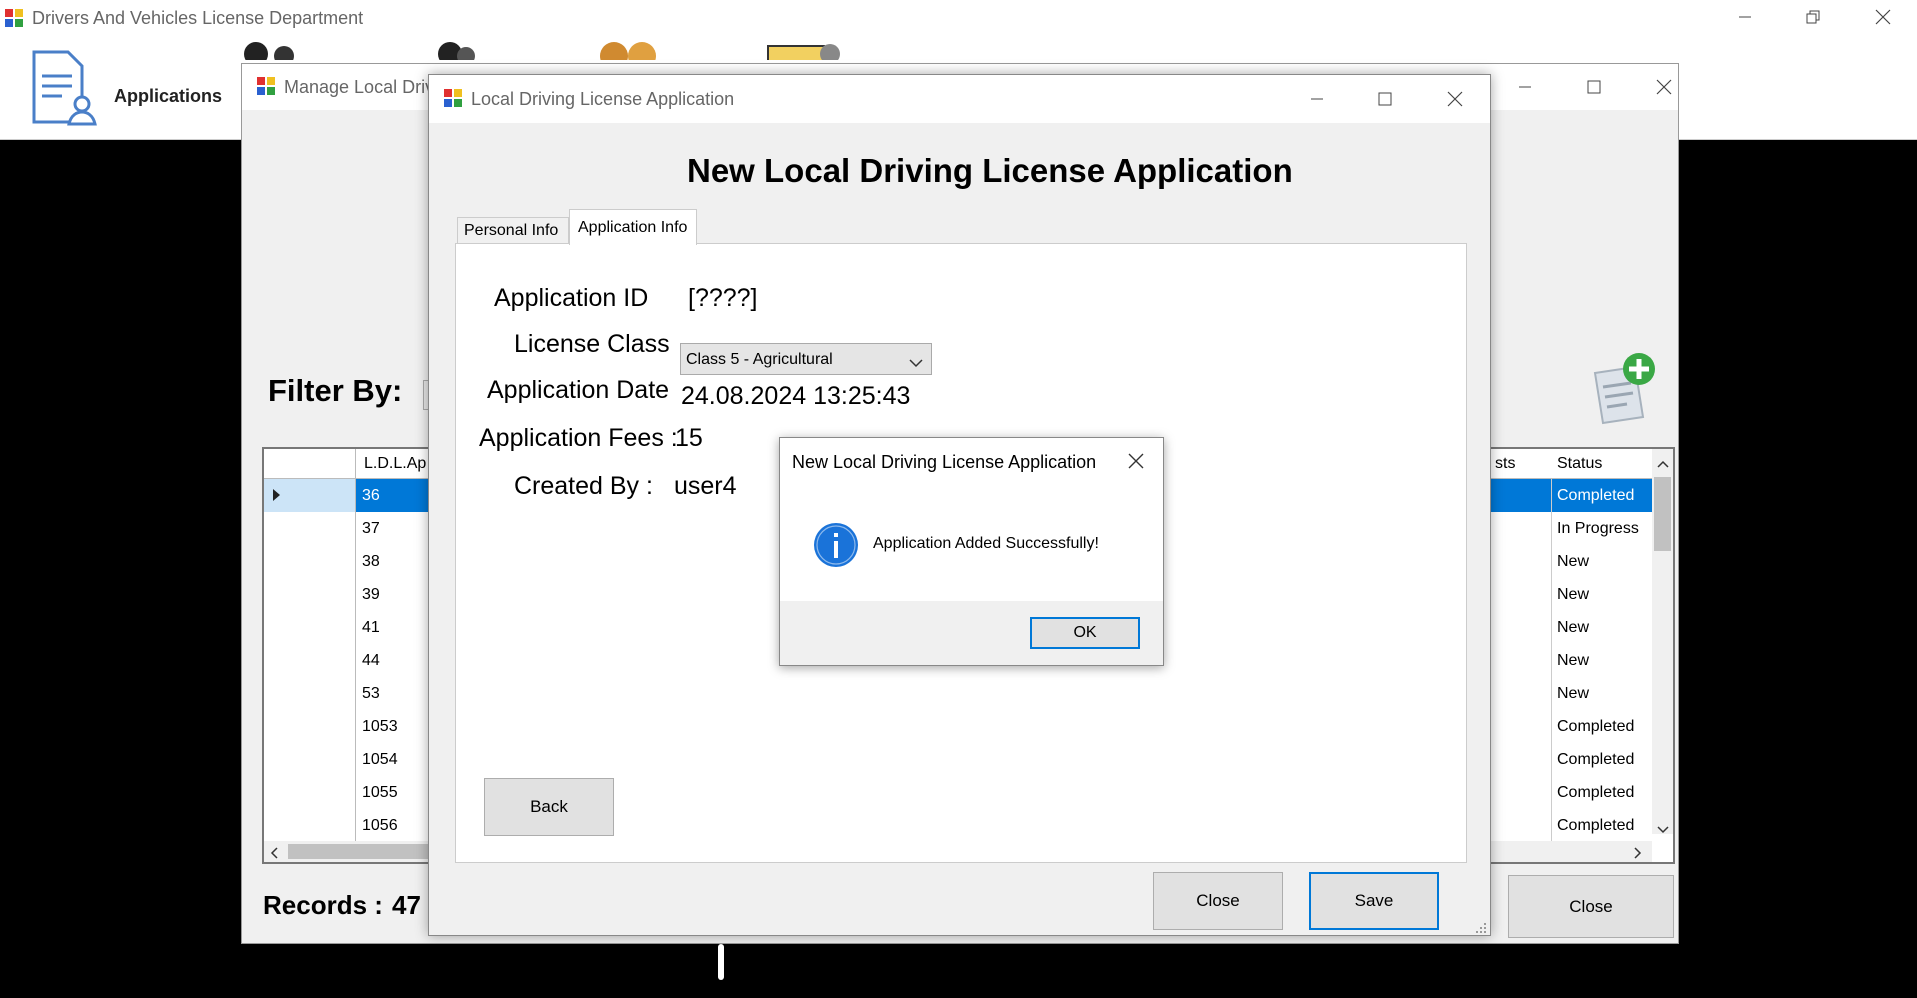 The image size is (1917, 998). Describe the element at coordinates (62, 90) in the screenshot. I see `applications-icon` at that location.